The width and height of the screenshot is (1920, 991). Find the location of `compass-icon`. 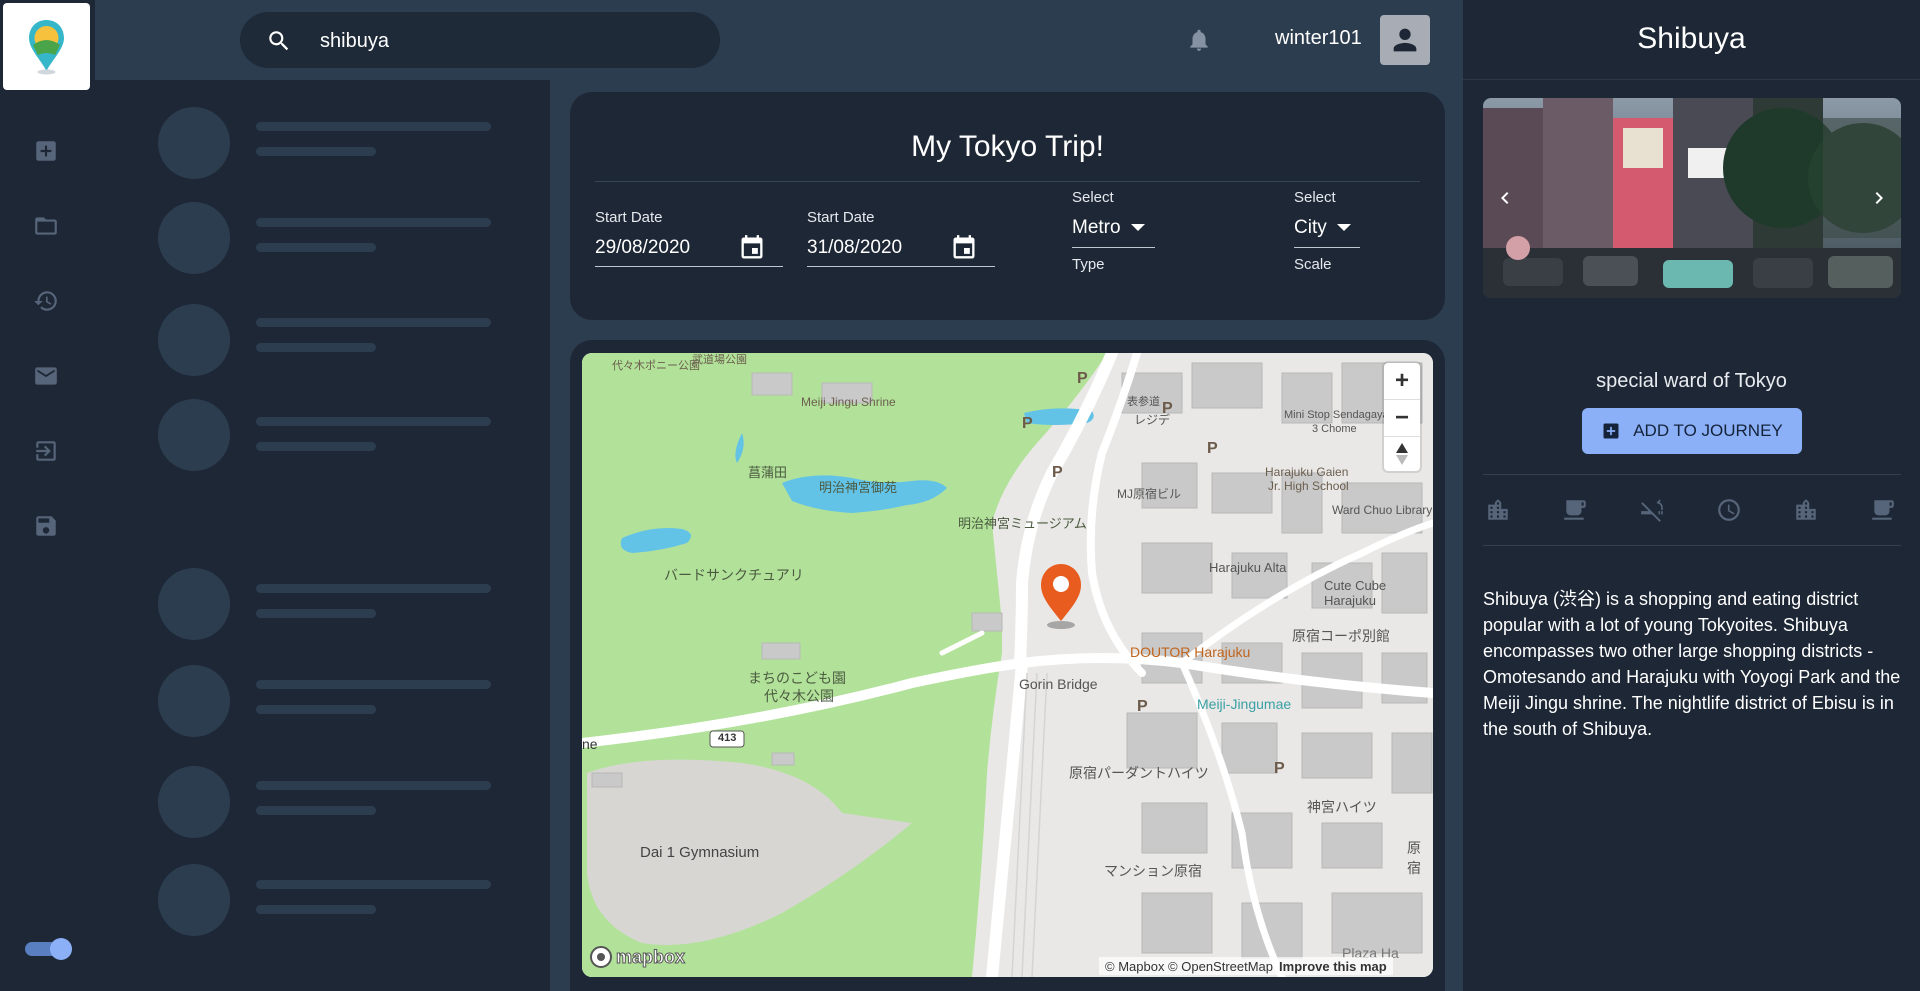

compass-icon is located at coordinates (1402, 454).